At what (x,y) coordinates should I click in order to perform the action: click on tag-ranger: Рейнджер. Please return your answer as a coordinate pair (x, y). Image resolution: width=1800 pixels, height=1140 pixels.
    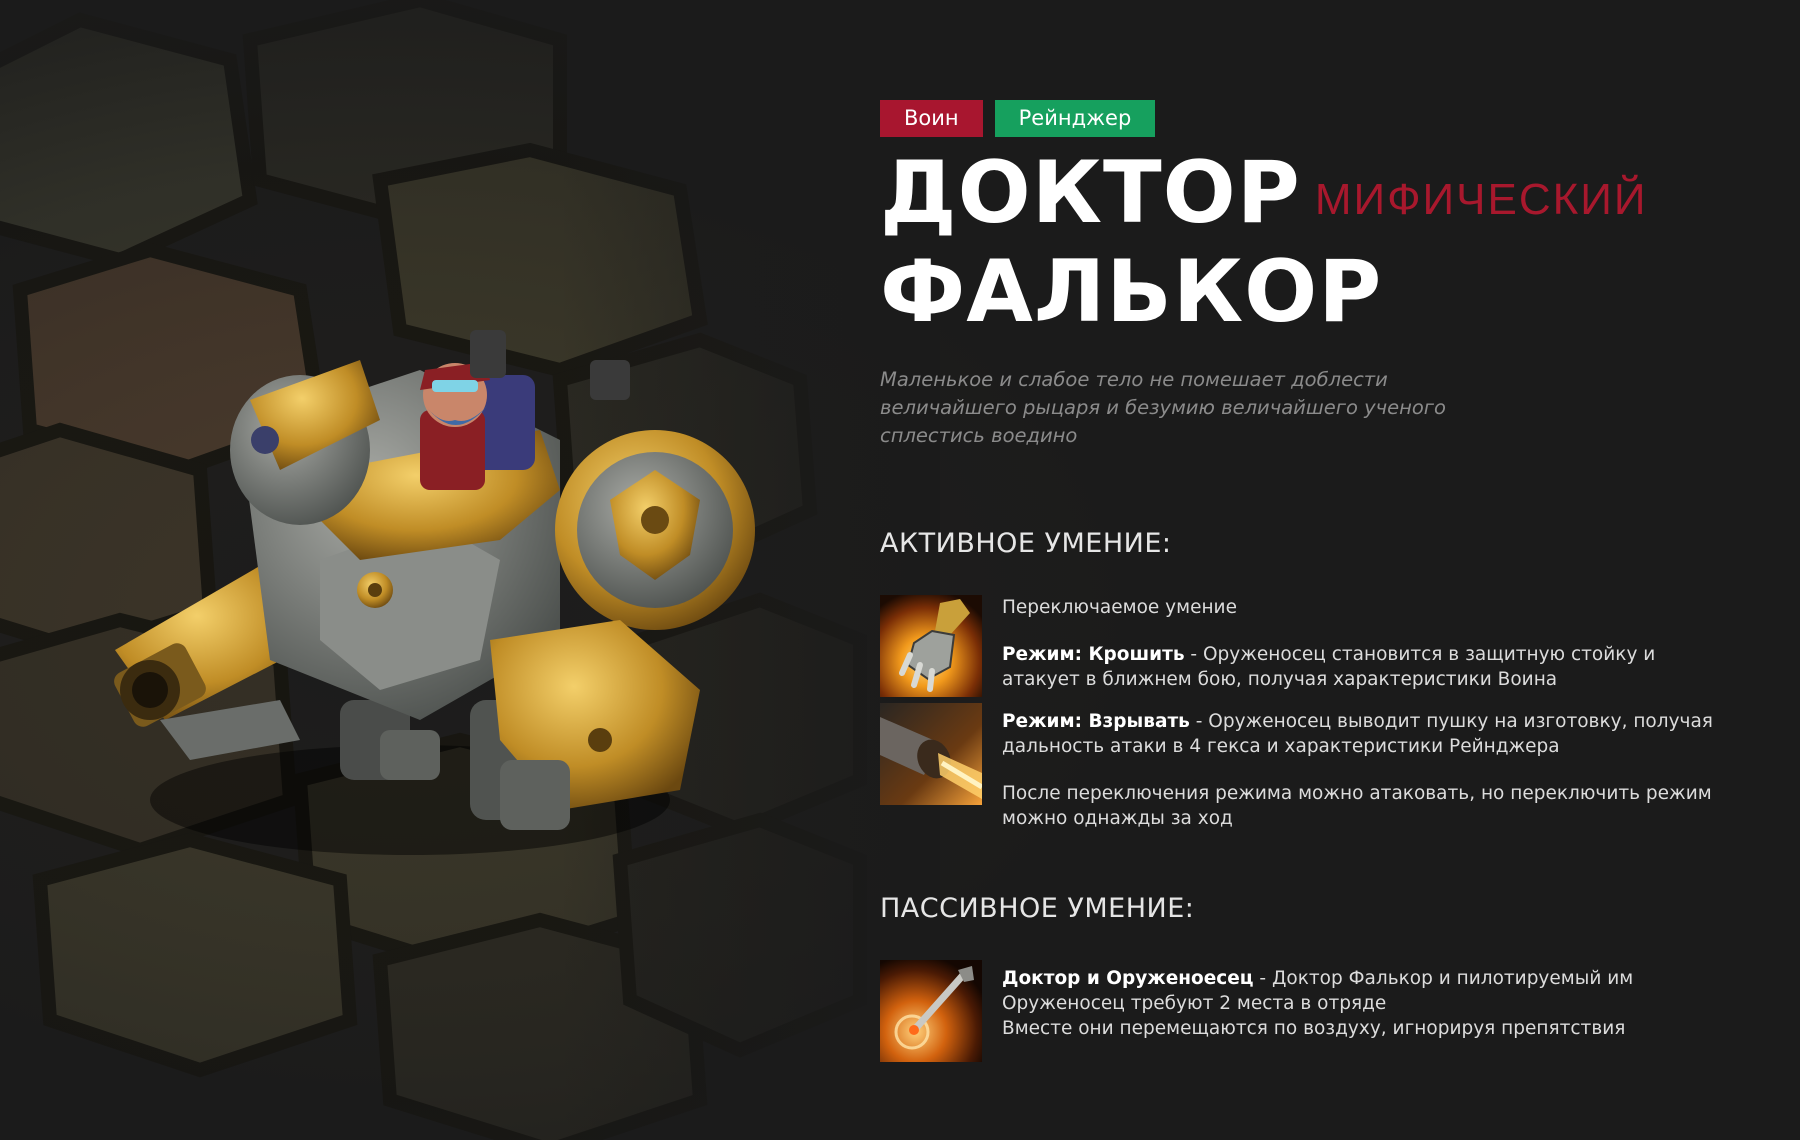
    Looking at the image, I should click on (1075, 118).